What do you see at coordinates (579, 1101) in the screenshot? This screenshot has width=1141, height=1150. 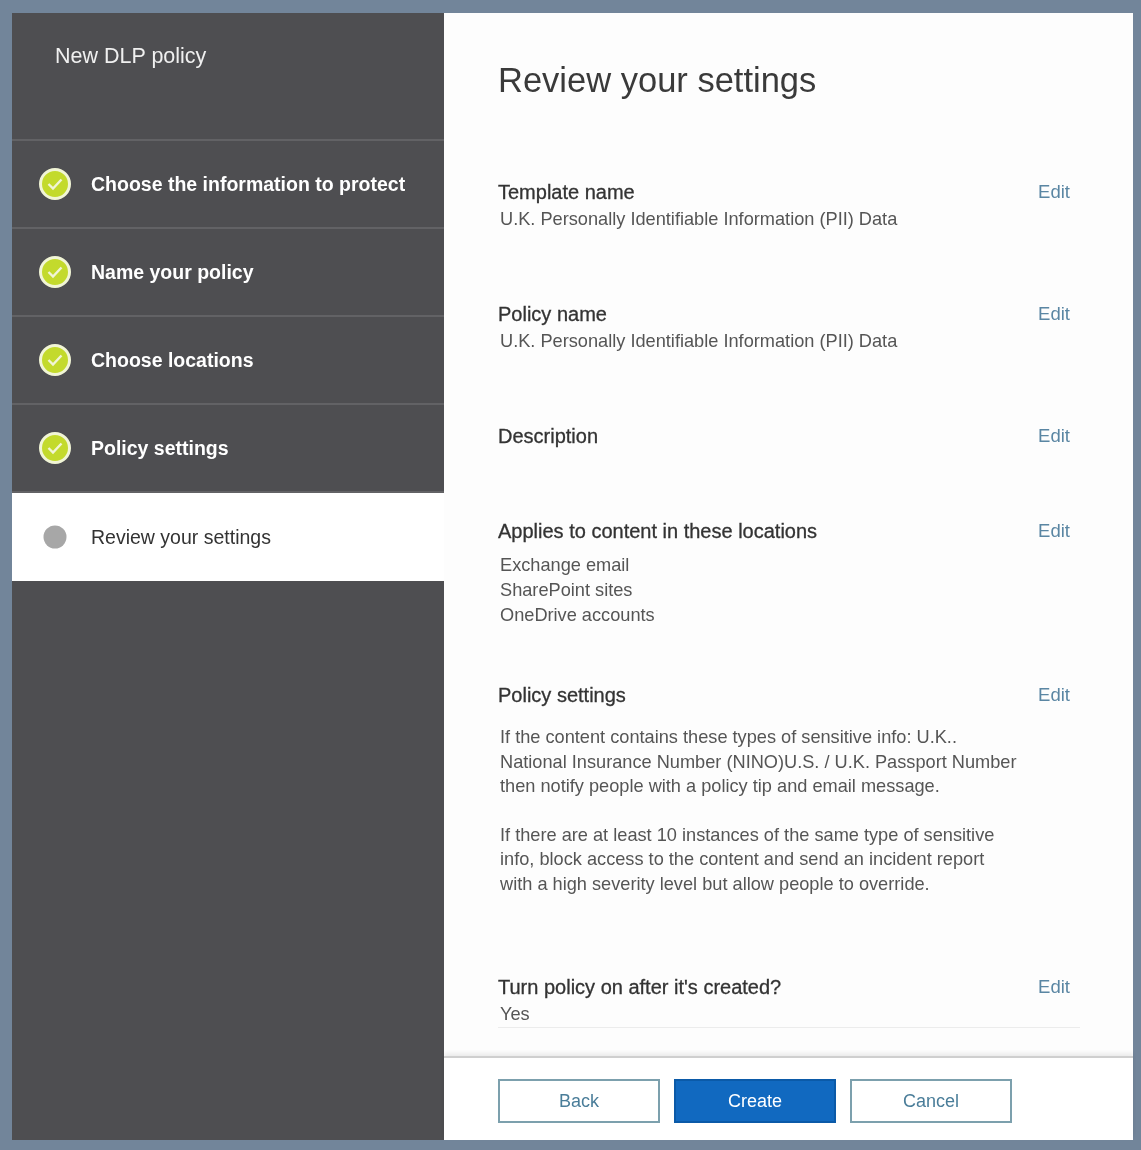 I see `wizard-button: Back` at bounding box center [579, 1101].